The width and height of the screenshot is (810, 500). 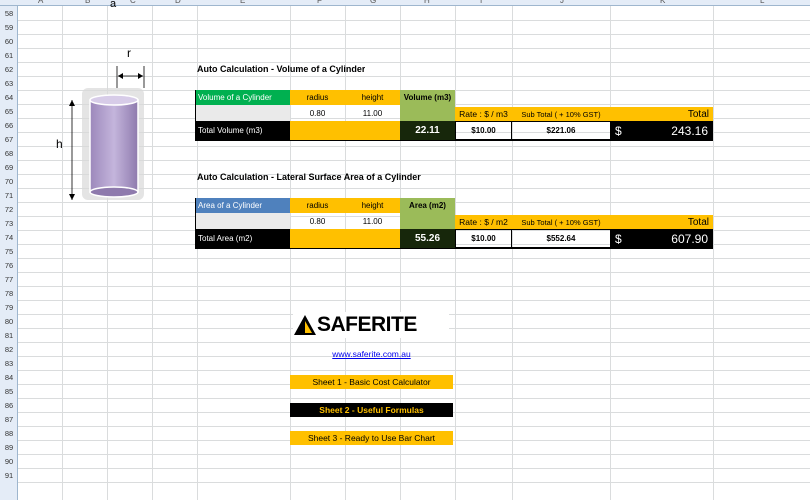 What do you see at coordinates (372, 221) in the screenshot?
I see `area-height-value: 11.00` at bounding box center [372, 221].